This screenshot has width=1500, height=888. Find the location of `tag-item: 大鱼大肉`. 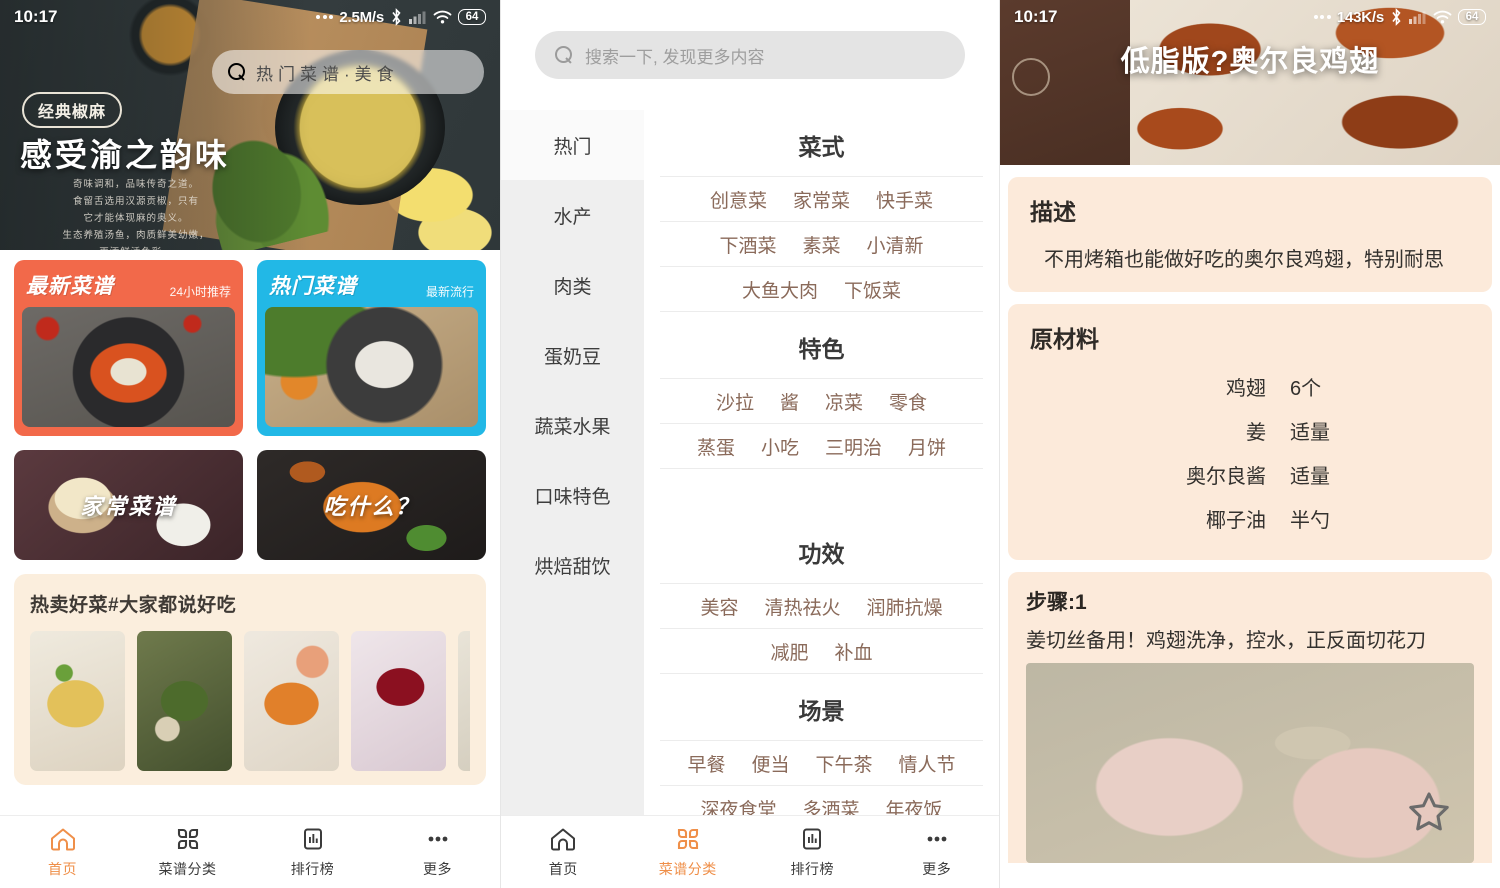

tag-item: 大鱼大肉 is located at coordinates (780, 289).